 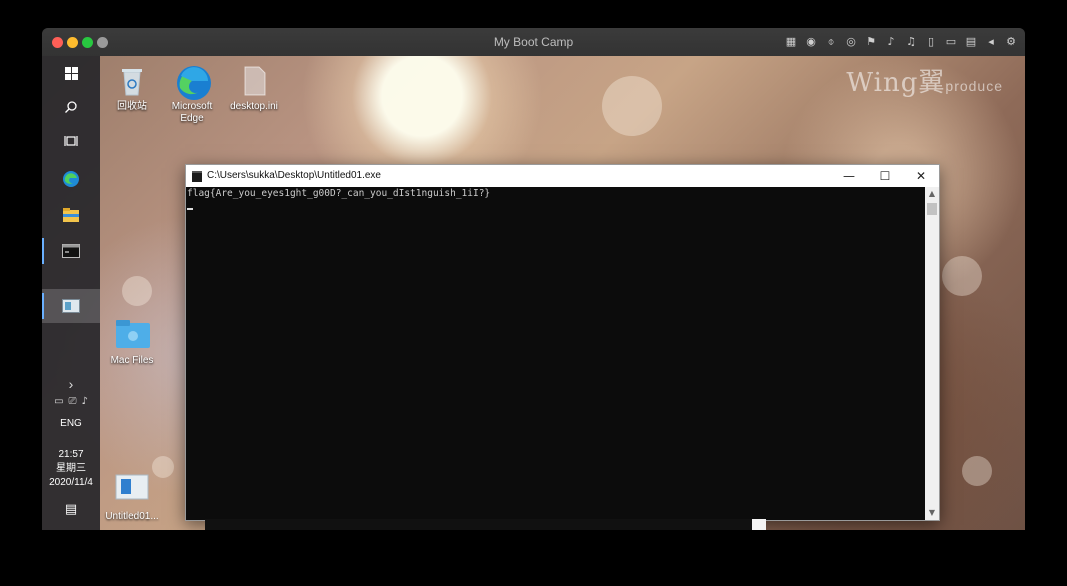 I want to click on desktop-icon-edge: Microsoft Edge, so click(x=192, y=94).